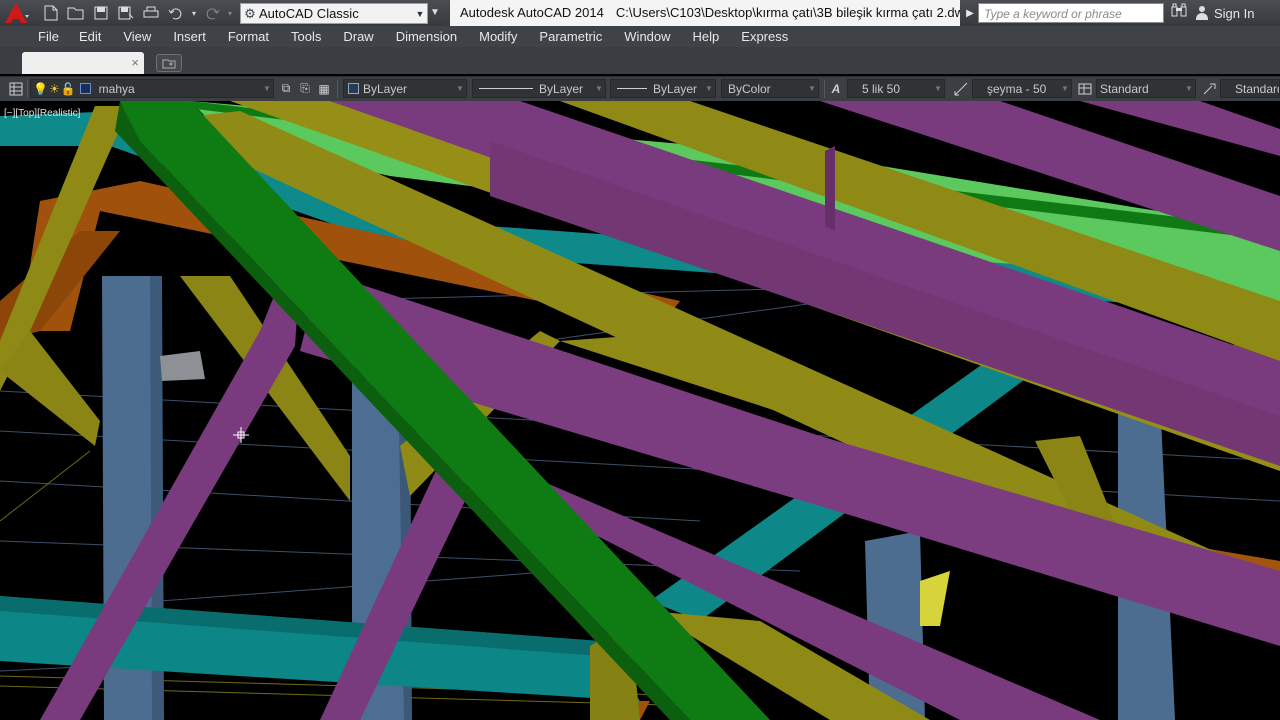 This screenshot has height=720, width=1280. I want to click on lineweight-dropdown: ByLayer ▼, so click(663, 88).